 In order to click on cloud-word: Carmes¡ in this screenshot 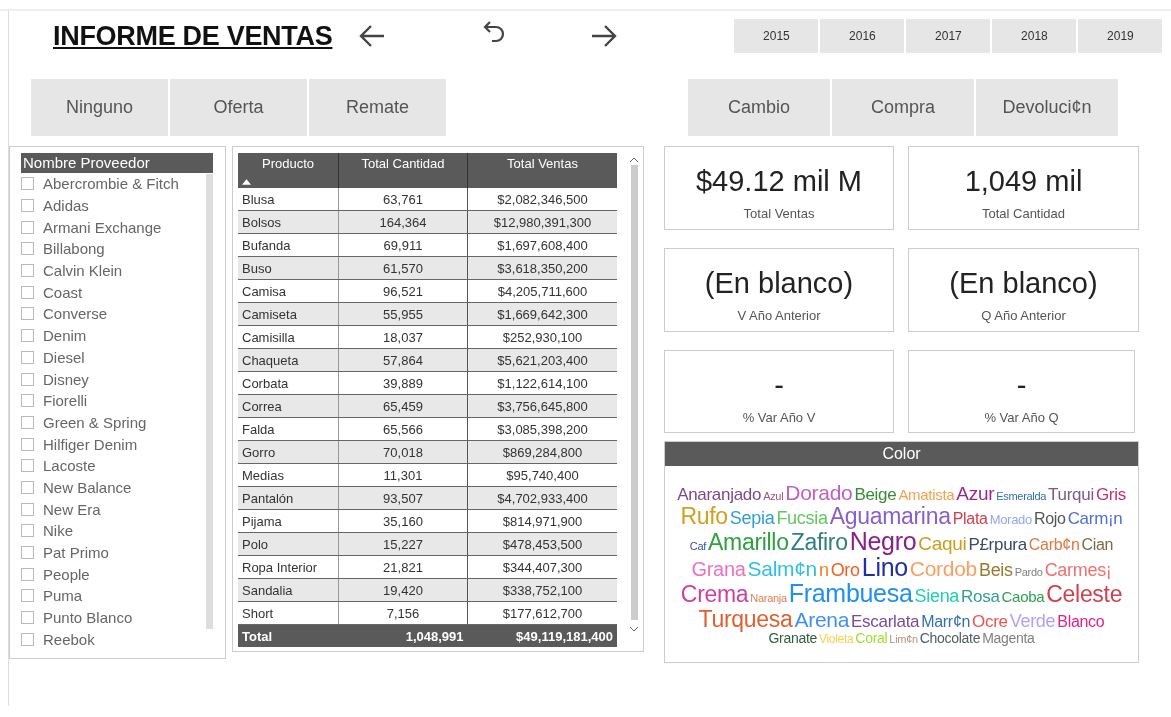, I will do `click(1078, 570)`.